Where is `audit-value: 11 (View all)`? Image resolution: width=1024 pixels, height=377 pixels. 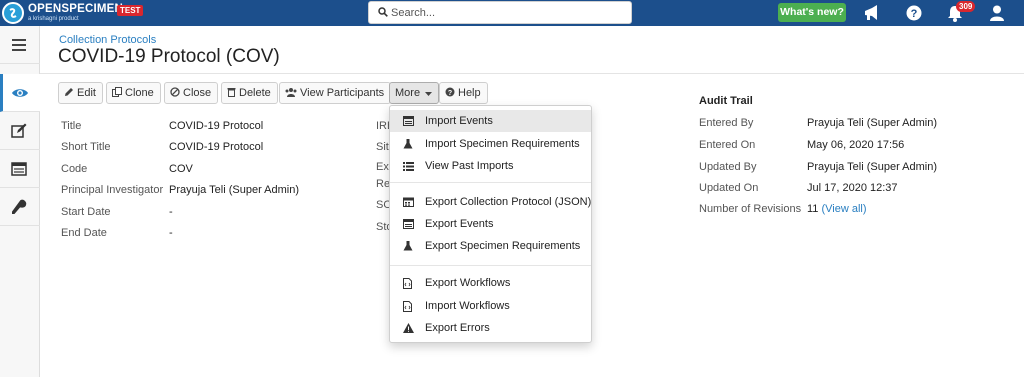 audit-value: 11 (View all) is located at coordinates (837, 209).